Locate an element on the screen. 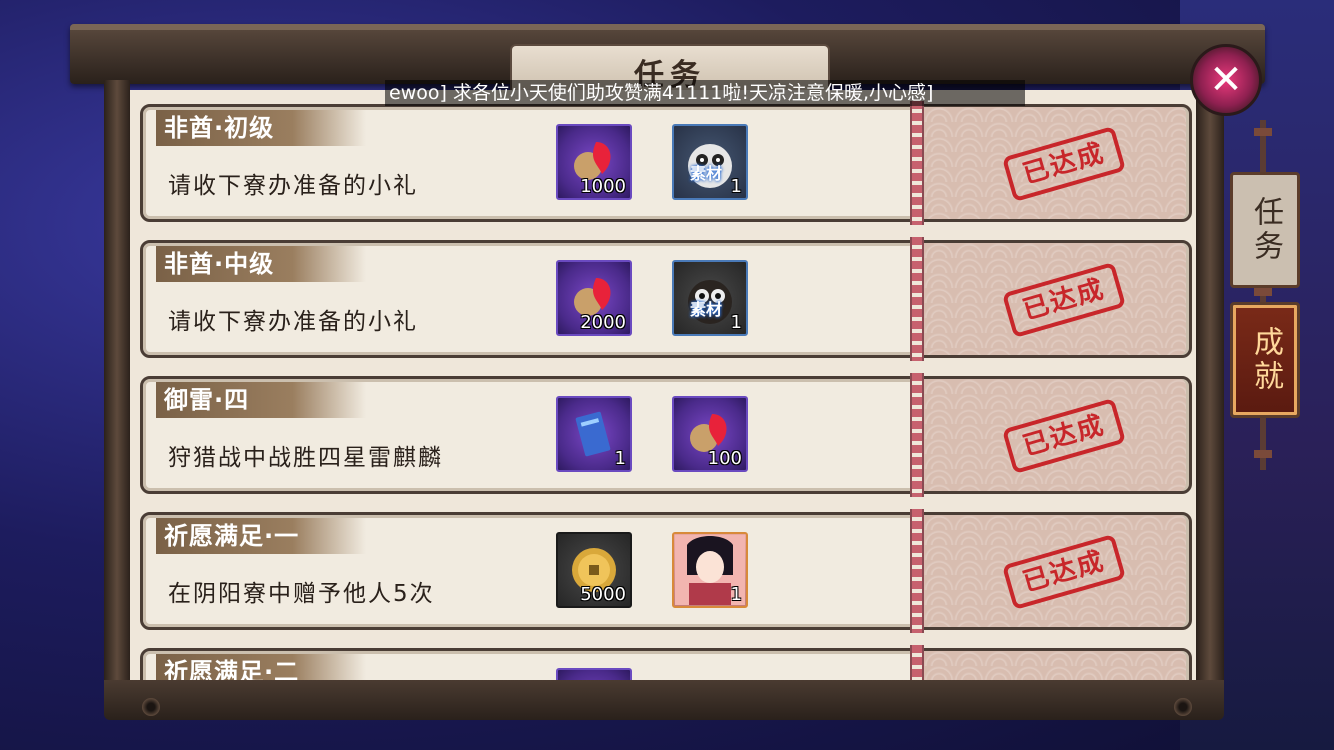 The width and height of the screenshot is (1334, 750). task-row: 祈愿满足·一 在阴阳寮中赠予他人5次 5000 1 已达成 is located at coordinates (666, 571).